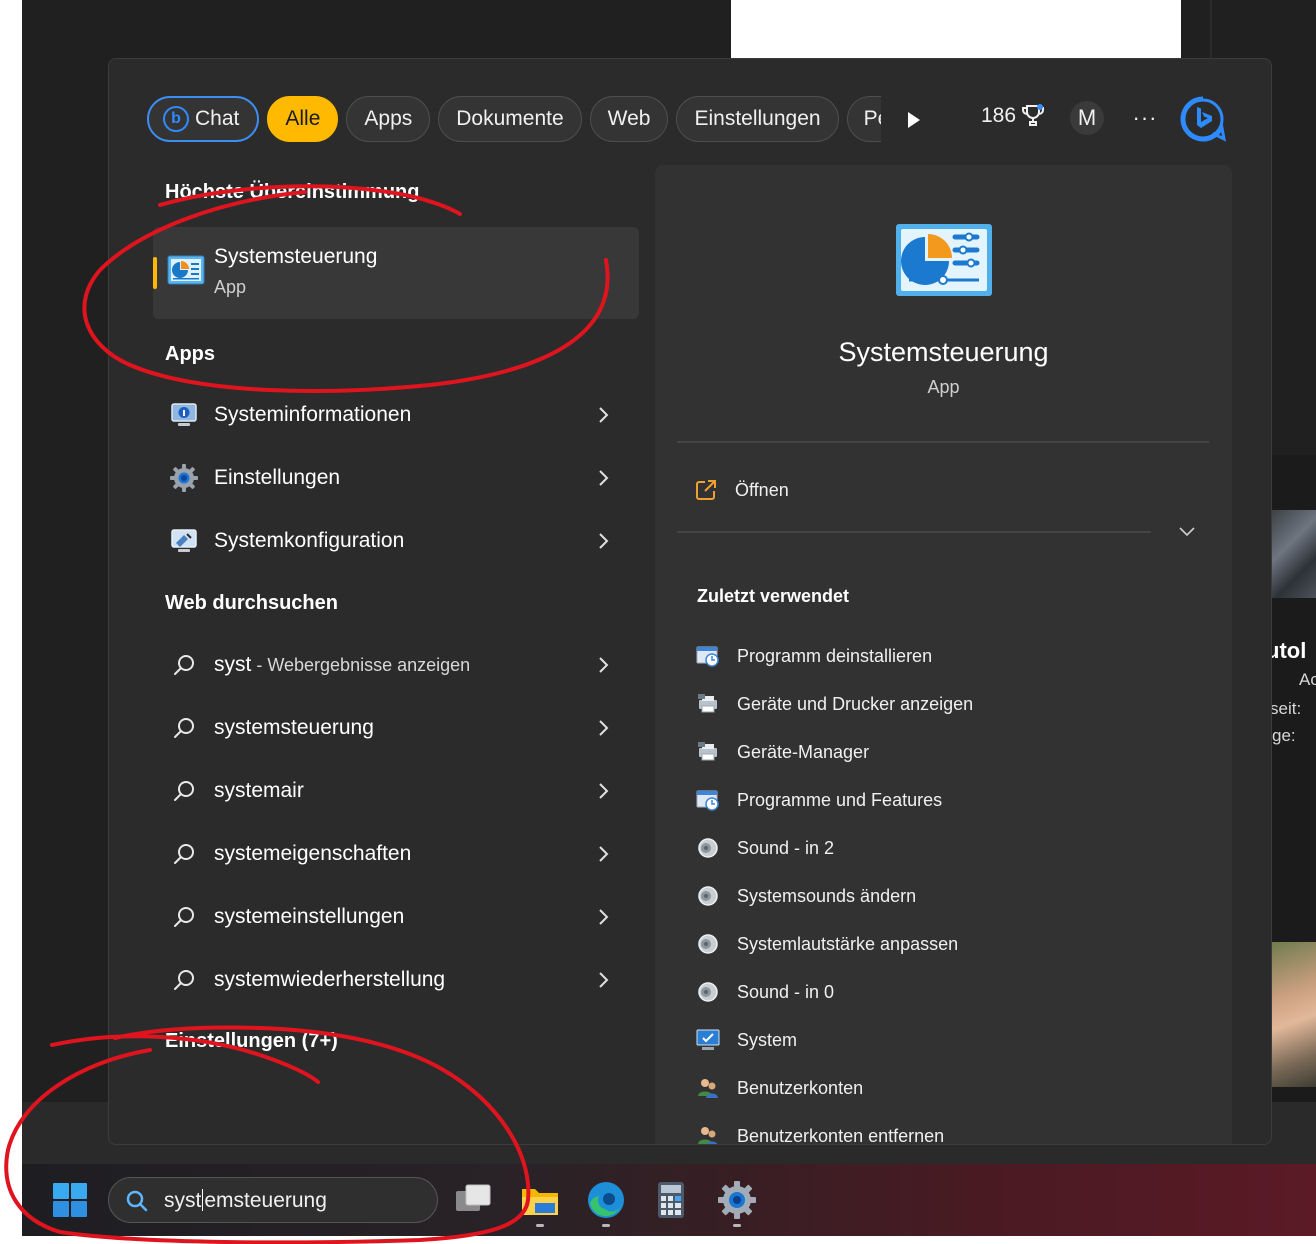 This screenshot has width=1316, height=1244. I want to click on recent-item: Geräte-Manager, so click(782, 752).